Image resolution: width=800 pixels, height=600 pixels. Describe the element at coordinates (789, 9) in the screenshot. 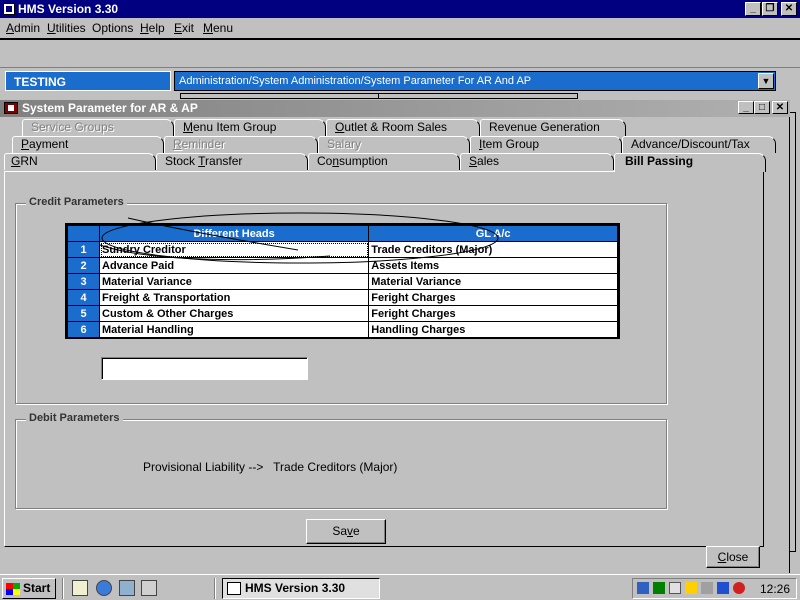

I see `close-button: ✕` at that location.